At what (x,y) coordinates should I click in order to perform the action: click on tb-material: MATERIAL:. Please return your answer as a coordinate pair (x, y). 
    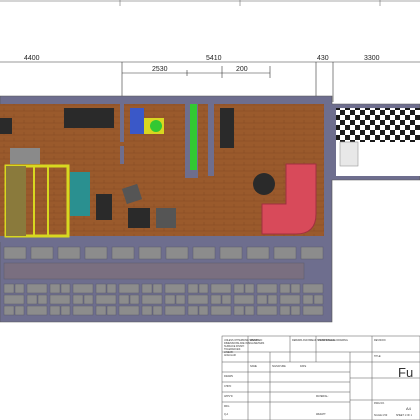
    Looking at the image, I should click on (322, 396).